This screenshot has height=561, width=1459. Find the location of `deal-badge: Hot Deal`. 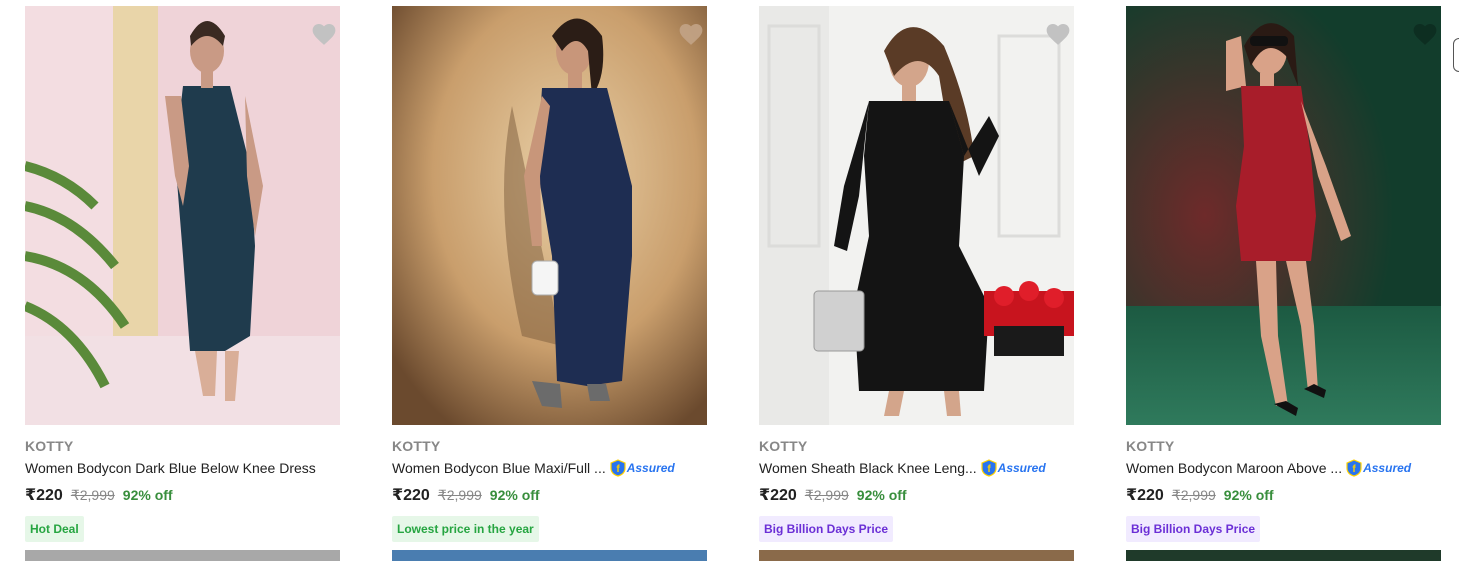

deal-badge: Hot Deal is located at coordinates (54, 529).